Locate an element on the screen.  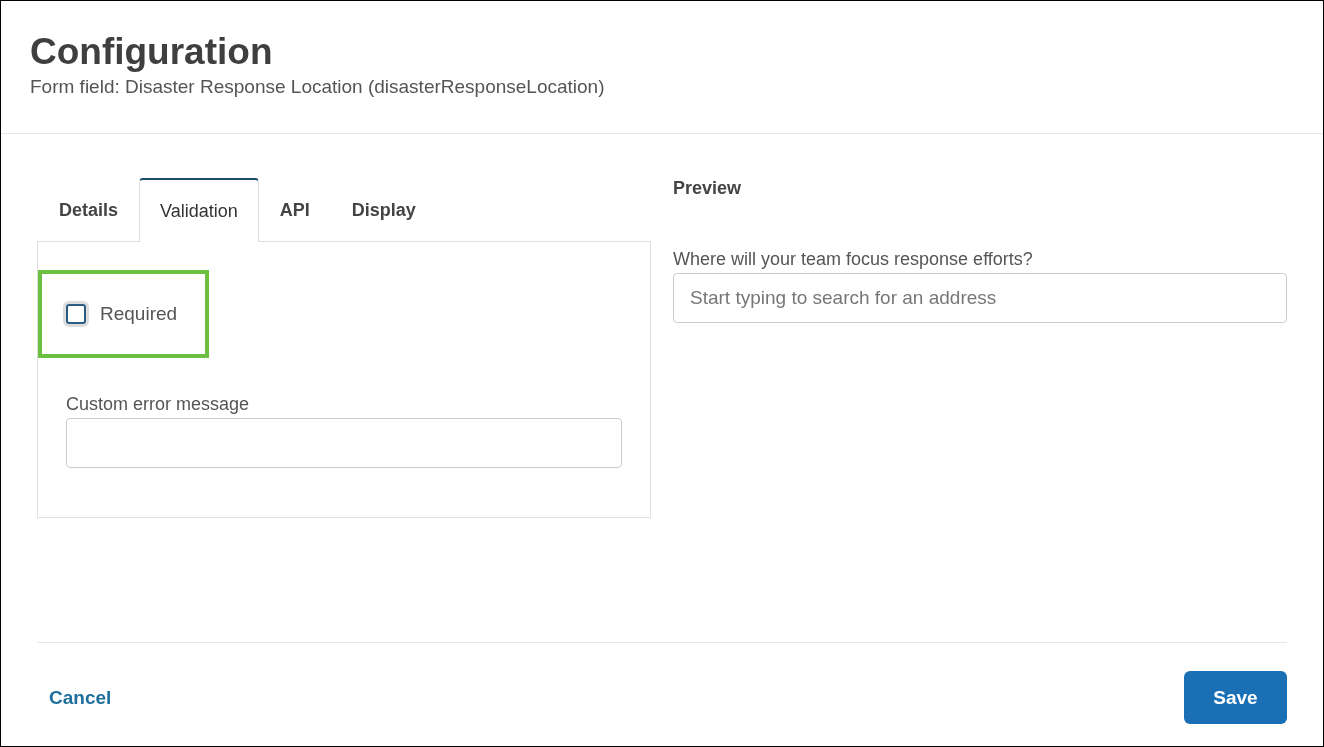
tab: Details is located at coordinates (89, 210).